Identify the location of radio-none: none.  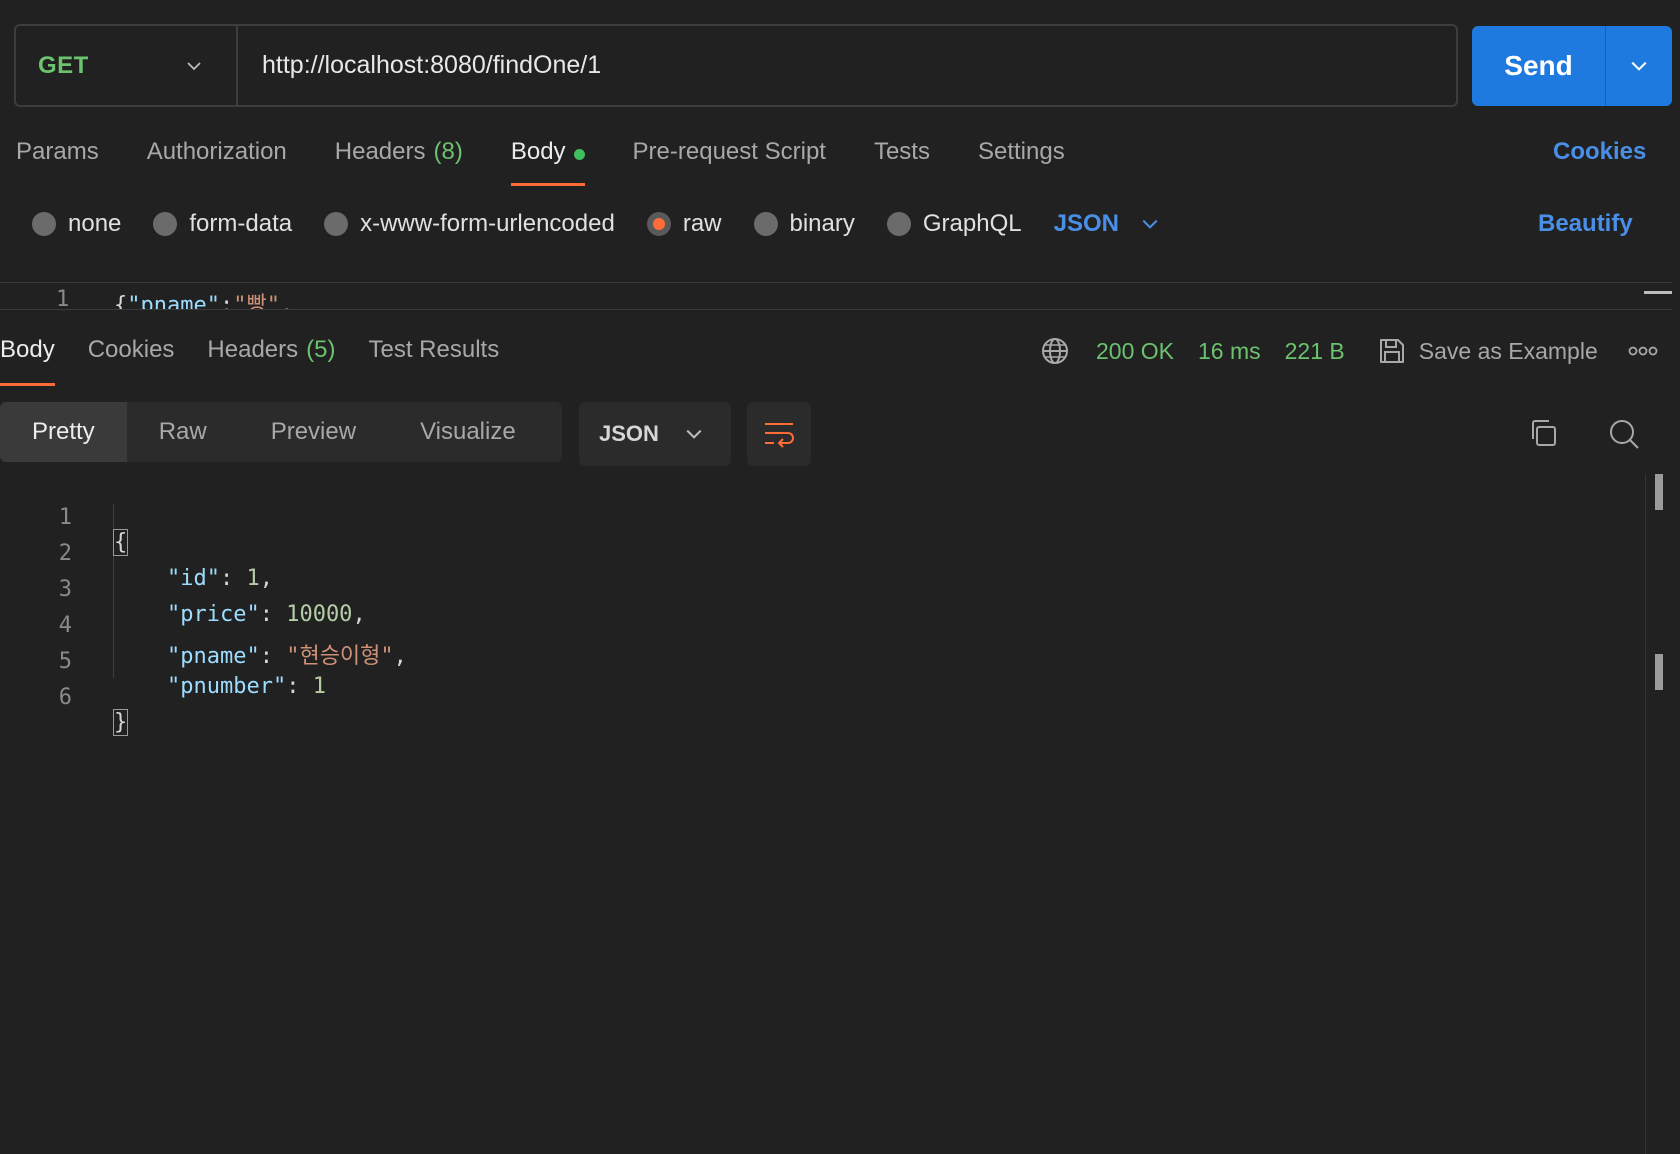
(76, 224).